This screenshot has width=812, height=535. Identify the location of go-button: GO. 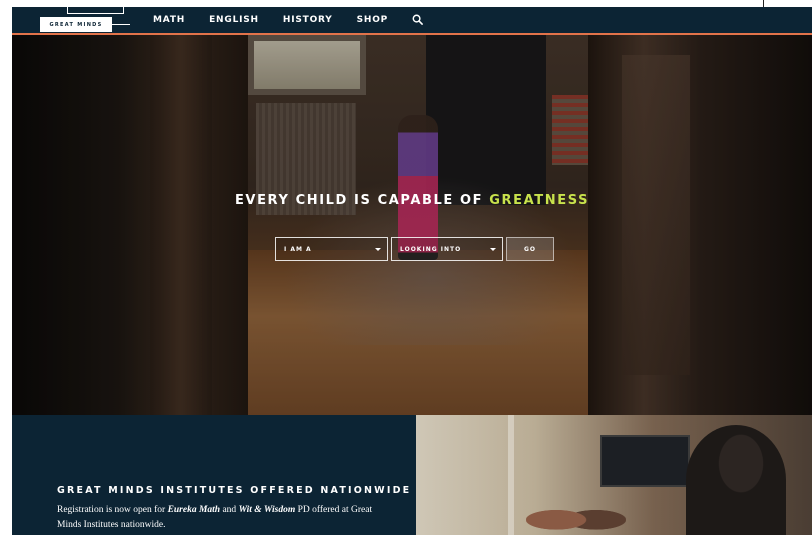
(530, 249).